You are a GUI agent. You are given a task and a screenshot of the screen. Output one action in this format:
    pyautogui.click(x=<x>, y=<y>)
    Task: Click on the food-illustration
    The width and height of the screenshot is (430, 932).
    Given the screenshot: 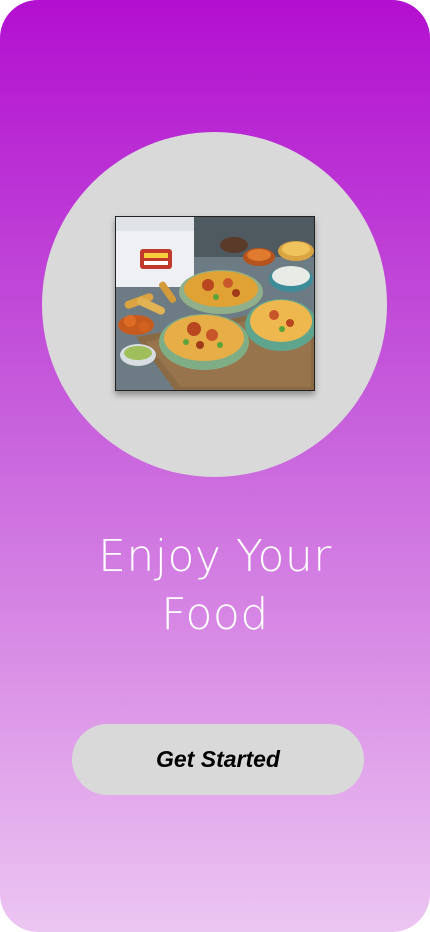 What is the action you would take?
    pyautogui.click(x=215, y=303)
    